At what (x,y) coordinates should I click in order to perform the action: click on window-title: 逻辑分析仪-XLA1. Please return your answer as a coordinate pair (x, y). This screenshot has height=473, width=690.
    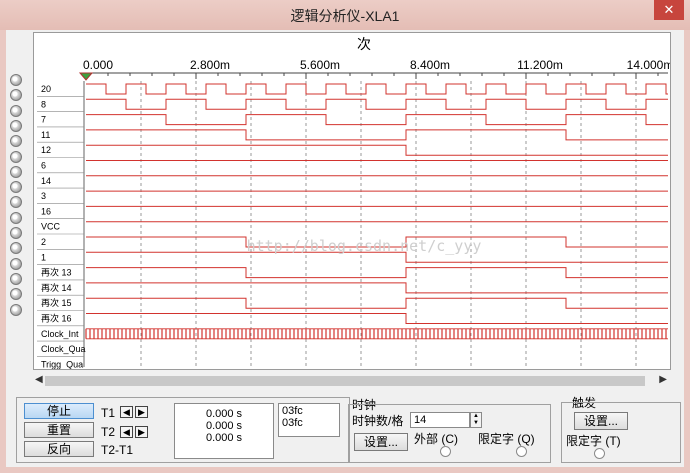
    Looking at the image, I should click on (345, 16).